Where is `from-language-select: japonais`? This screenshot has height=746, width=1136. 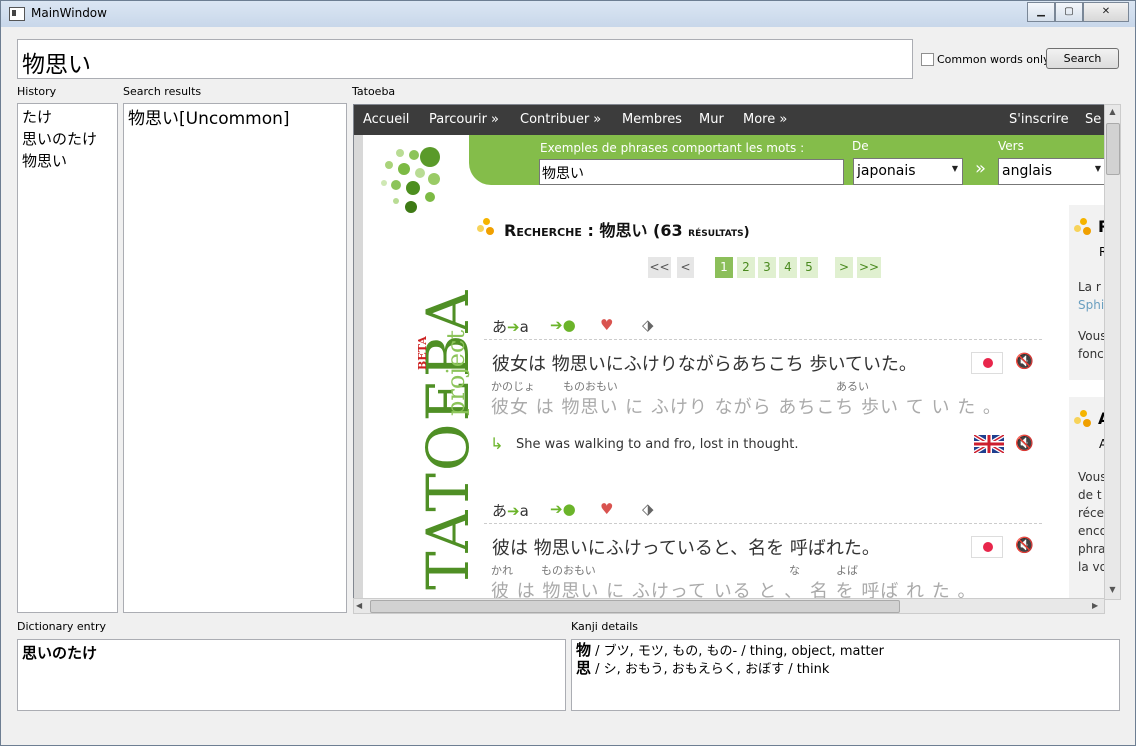
from-language-select: japonais is located at coordinates (908, 171).